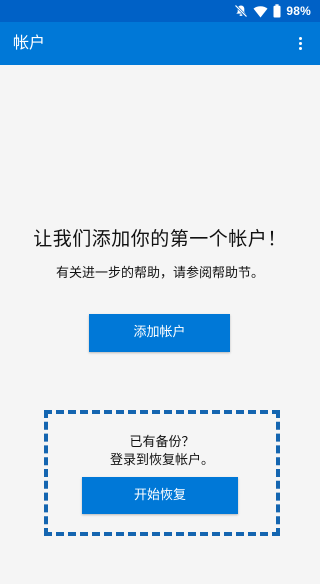  I want to click on restore-instruction: 登录到恢复帐户。, so click(161, 460).